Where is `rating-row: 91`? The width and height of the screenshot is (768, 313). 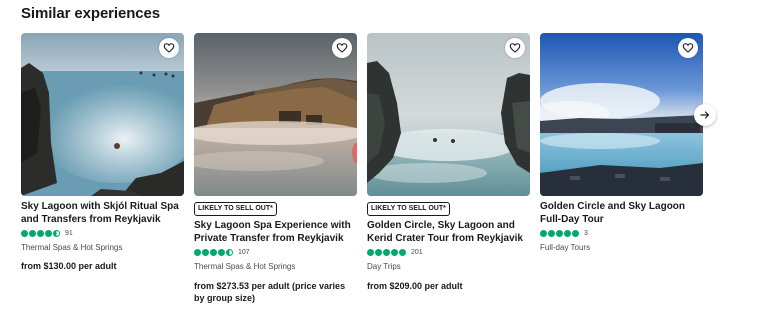
rating-row: 91 is located at coordinates (102, 233).